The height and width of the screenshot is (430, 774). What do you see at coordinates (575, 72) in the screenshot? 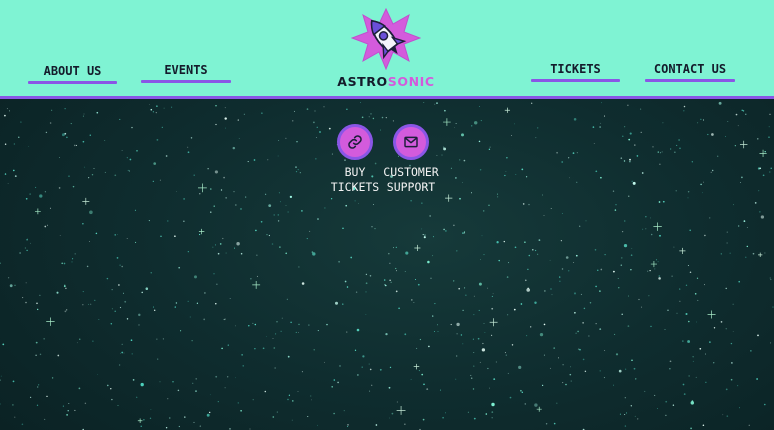
I see `nav-tickets: Tickets` at bounding box center [575, 72].